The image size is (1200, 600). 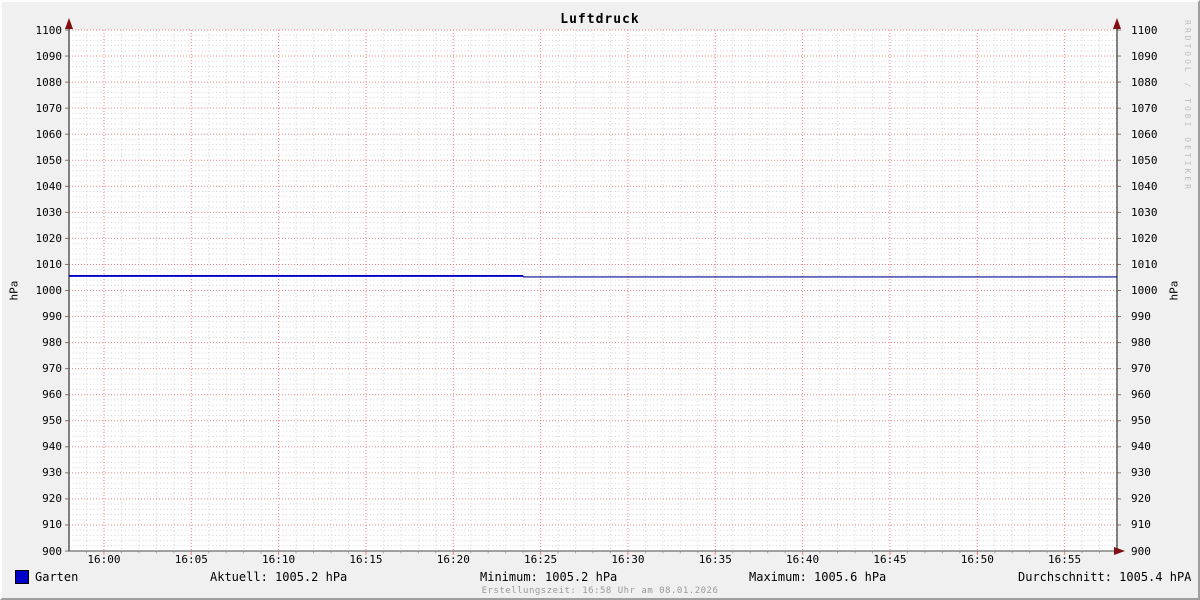 What do you see at coordinates (366, 559) in the screenshot?
I see `x-tick-label-16:15: 16:15` at bounding box center [366, 559].